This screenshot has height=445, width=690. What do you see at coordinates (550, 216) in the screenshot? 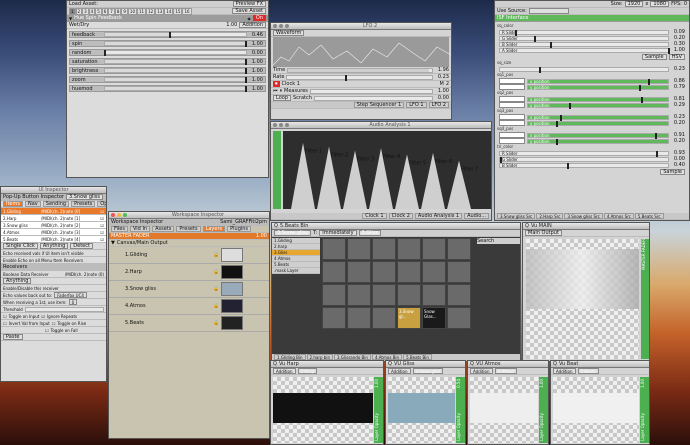
I see `isf-tab: 2.Harp Src` at bounding box center [550, 216].